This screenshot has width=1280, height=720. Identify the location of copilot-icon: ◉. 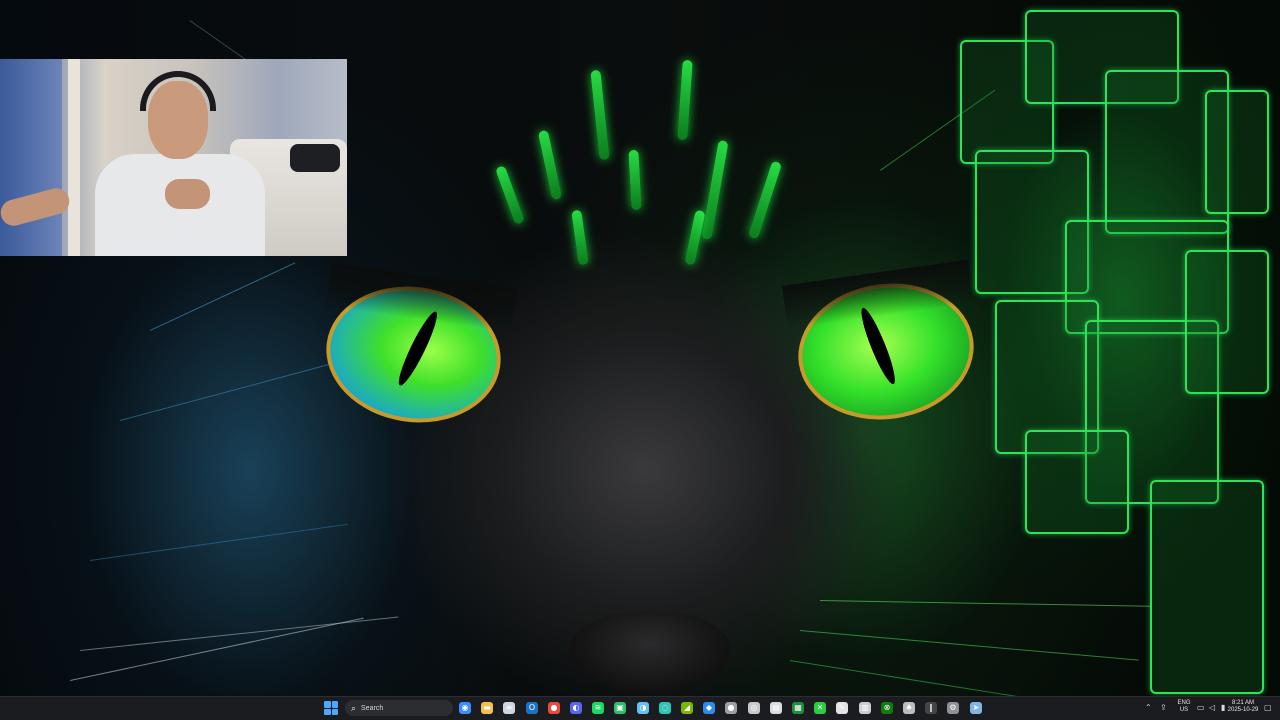
(465, 708).